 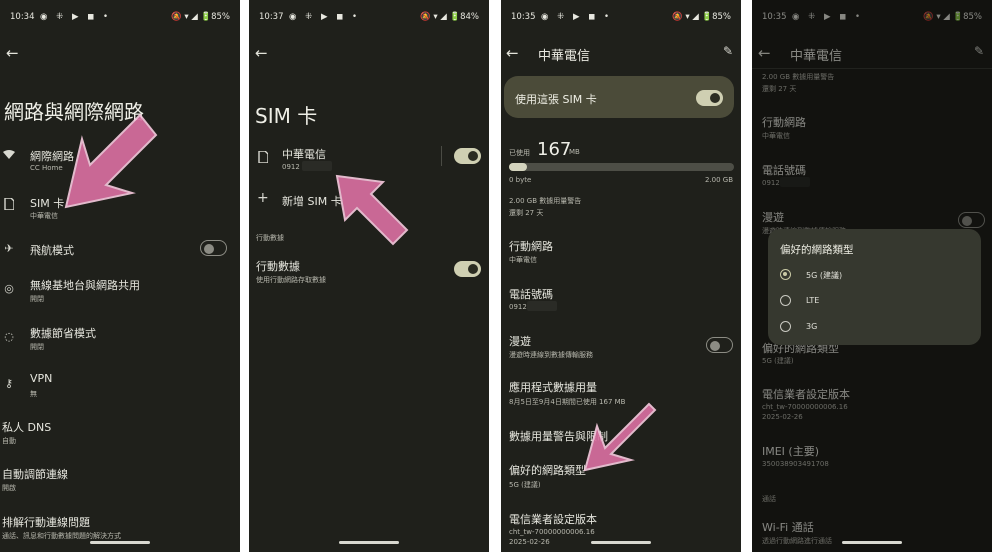 I want to click on list-item-sub: 5G (建議), so click(x=525, y=485).